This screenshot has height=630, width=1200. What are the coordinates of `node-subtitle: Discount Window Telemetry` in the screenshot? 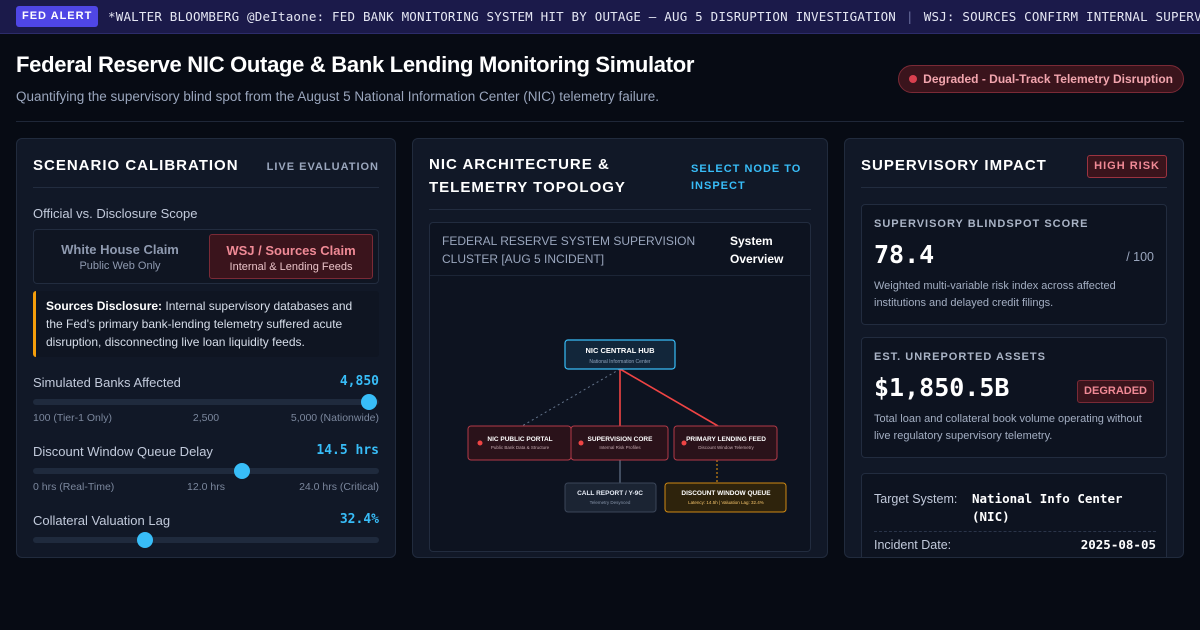 It's located at (726, 447).